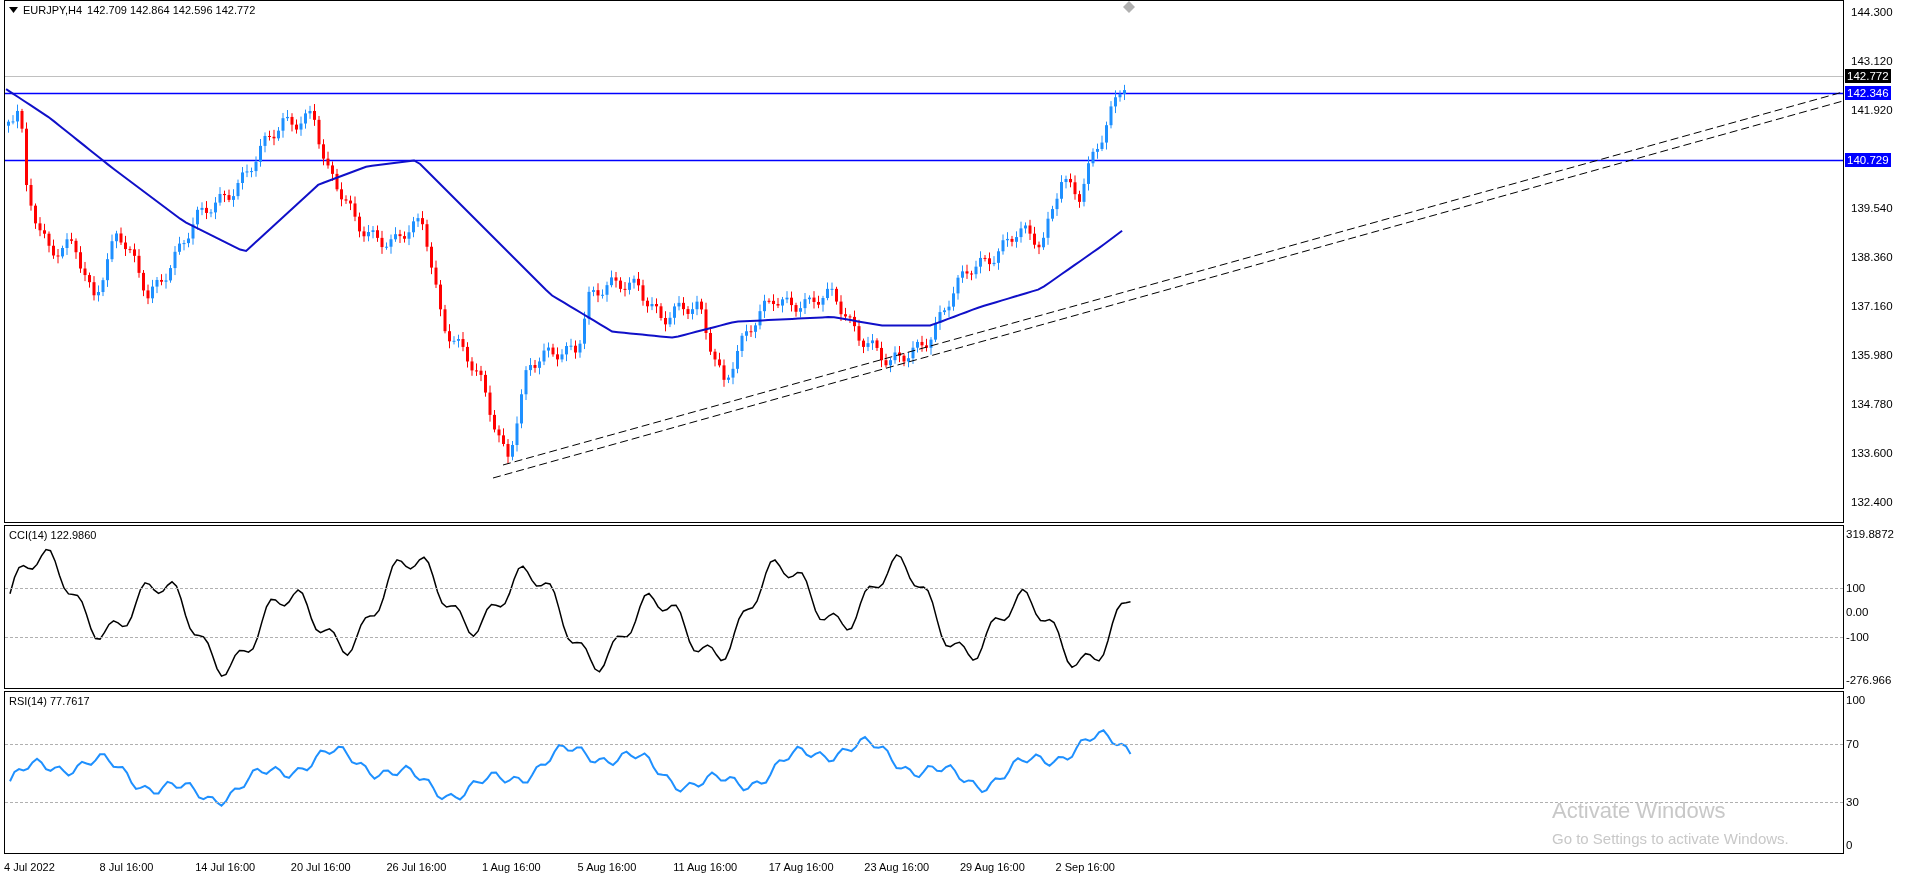 The height and width of the screenshot is (878, 1920). Describe the element at coordinates (1085, 867) in the screenshot. I see `time-axis-label: 2 Sep 16:00` at that location.